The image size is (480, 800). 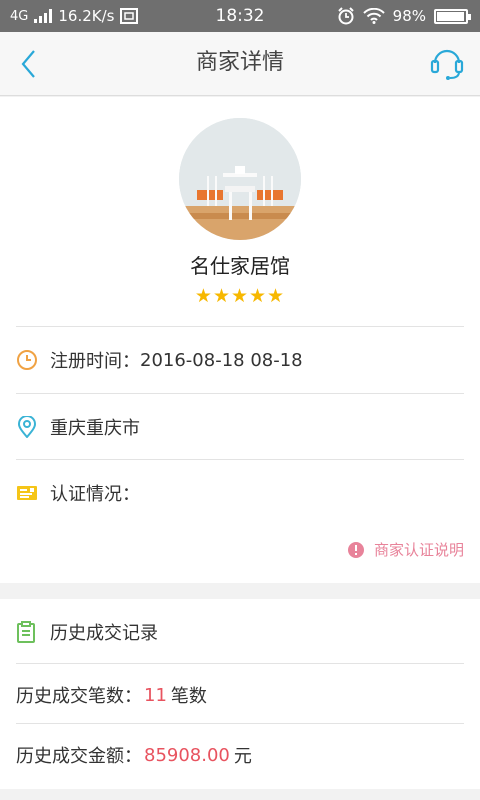 What do you see at coordinates (79, 756) in the screenshot?
I see `deal-amount-label: 历史成交金额：` at bounding box center [79, 756].